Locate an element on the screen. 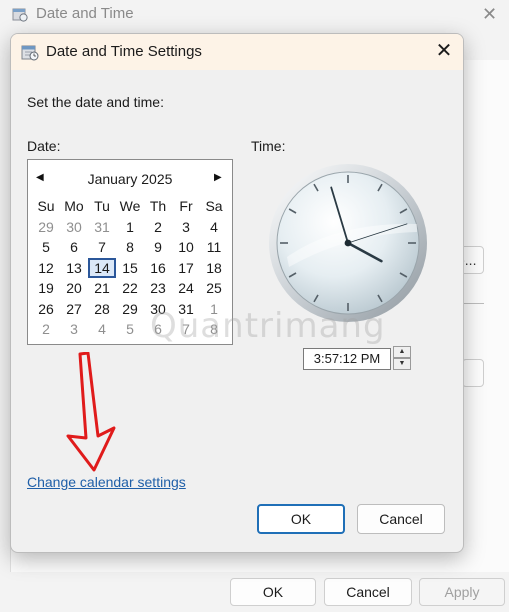  calendar-week-row: 19 20 21 22 23 24 25 is located at coordinates (130, 288).